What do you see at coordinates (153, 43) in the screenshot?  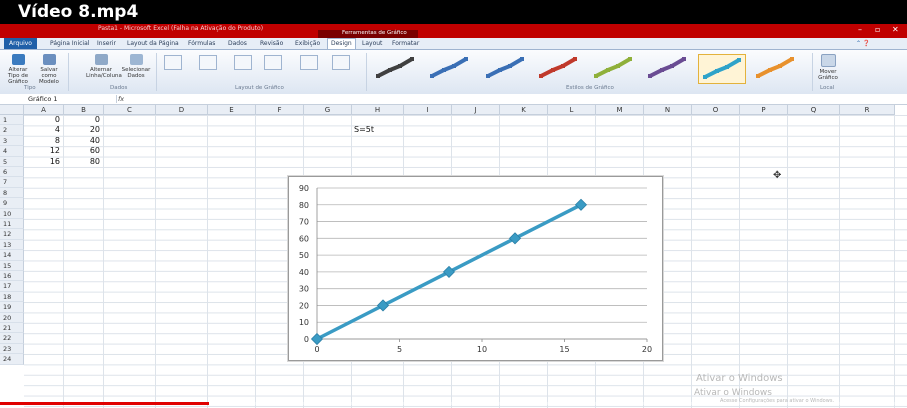 I see `tab-page-layout: Layout da Página` at bounding box center [153, 43].